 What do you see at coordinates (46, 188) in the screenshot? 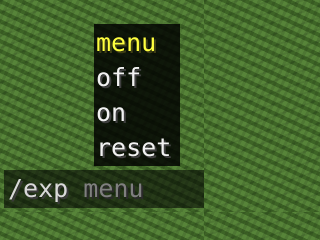
I see `typed-command-text: /exp` at bounding box center [46, 188].